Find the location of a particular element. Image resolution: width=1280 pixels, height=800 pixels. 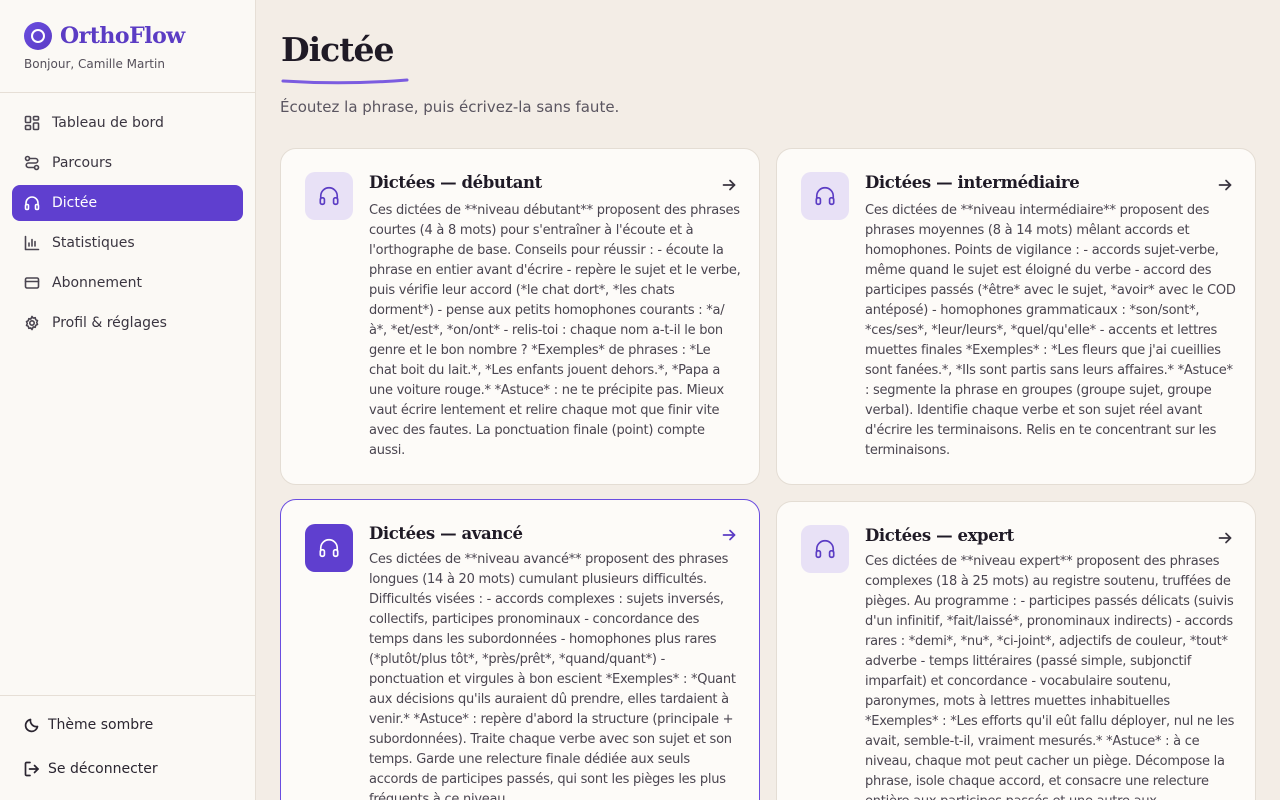

sidebar-item-label: Abonnement is located at coordinates (97, 283).